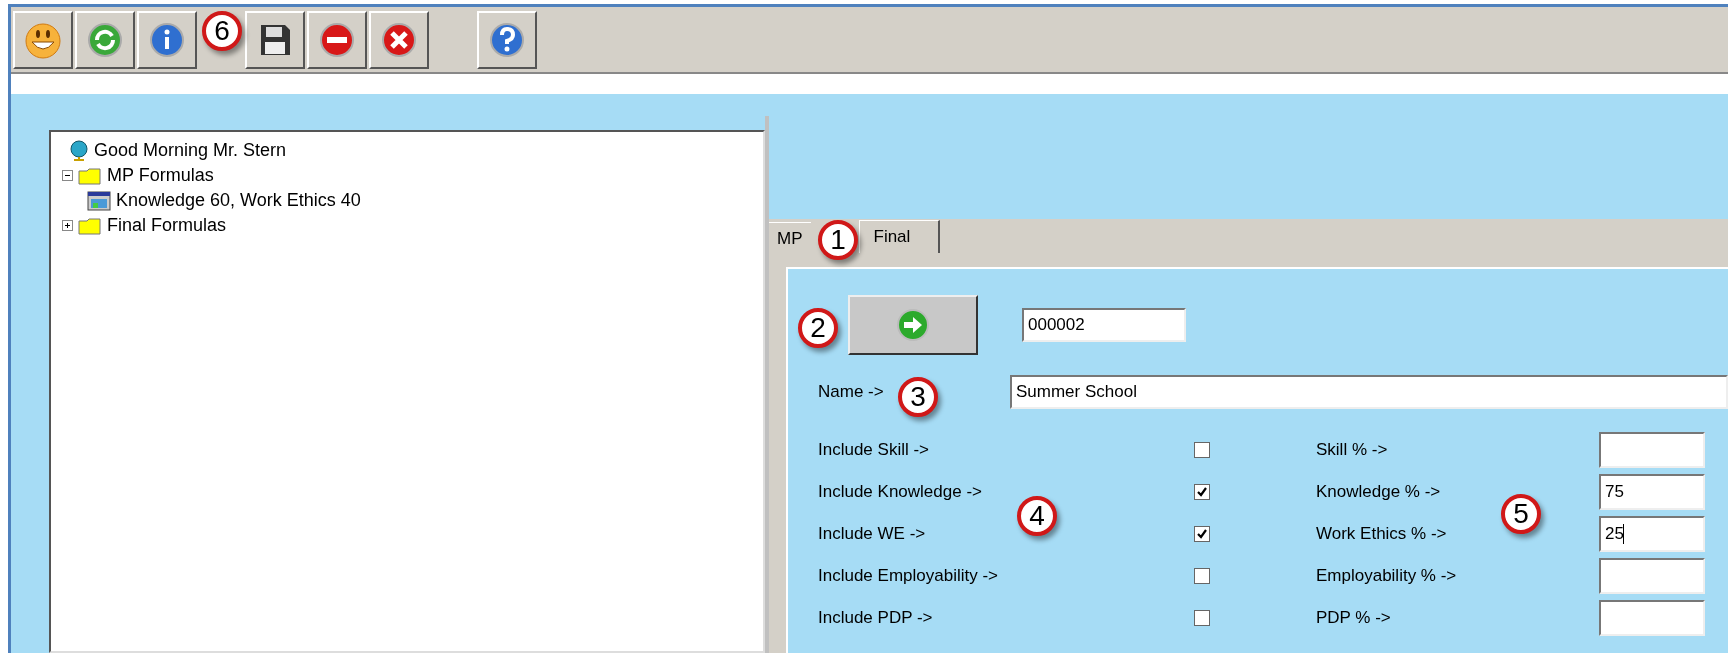 The width and height of the screenshot is (1728, 653). What do you see at coordinates (67, 175) in the screenshot?
I see `collapse-icon` at bounding box center [67, 175].